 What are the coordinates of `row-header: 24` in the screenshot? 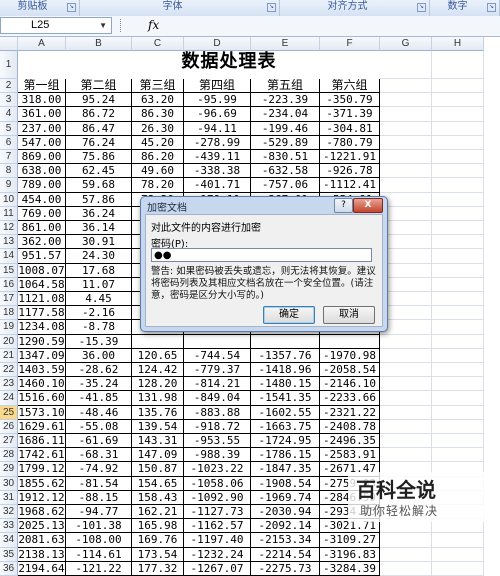 It's located at (9, 398).